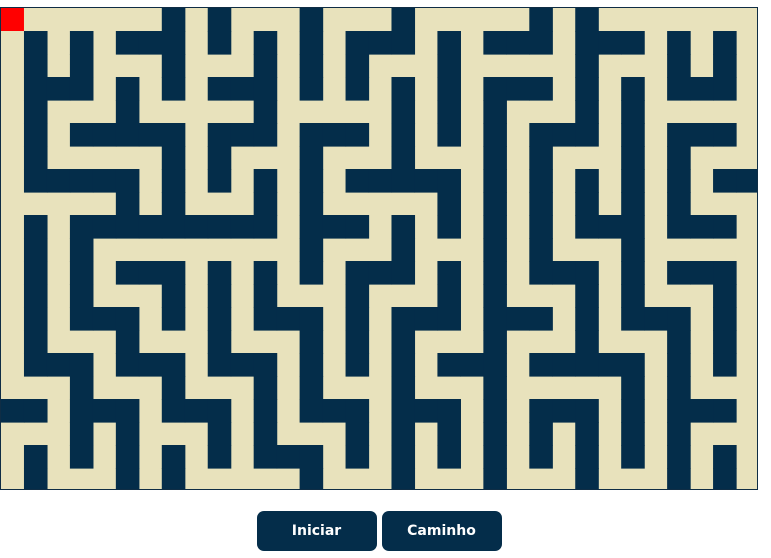 This screenshot has width=771, height=558. Describe the element at coordinates (441, 531) in the screenshot. I see `path-button: Caminho` at that location.